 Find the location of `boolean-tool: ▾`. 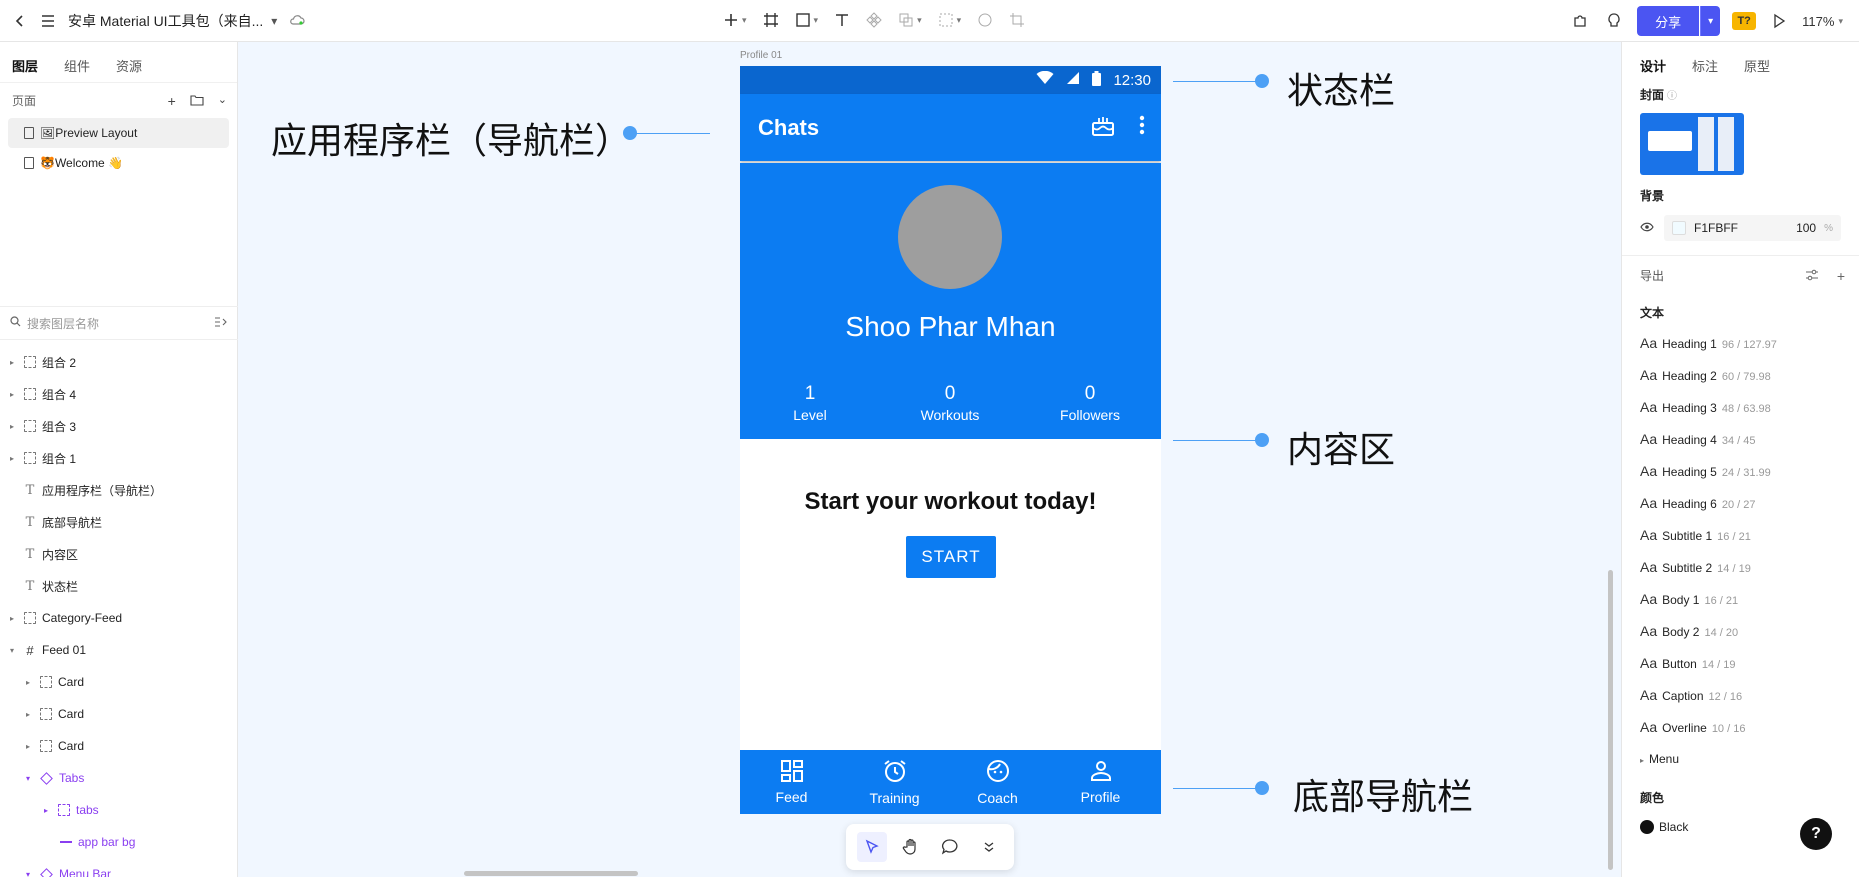

boolean-tool: ▾ is located at coordinates (910, 20).